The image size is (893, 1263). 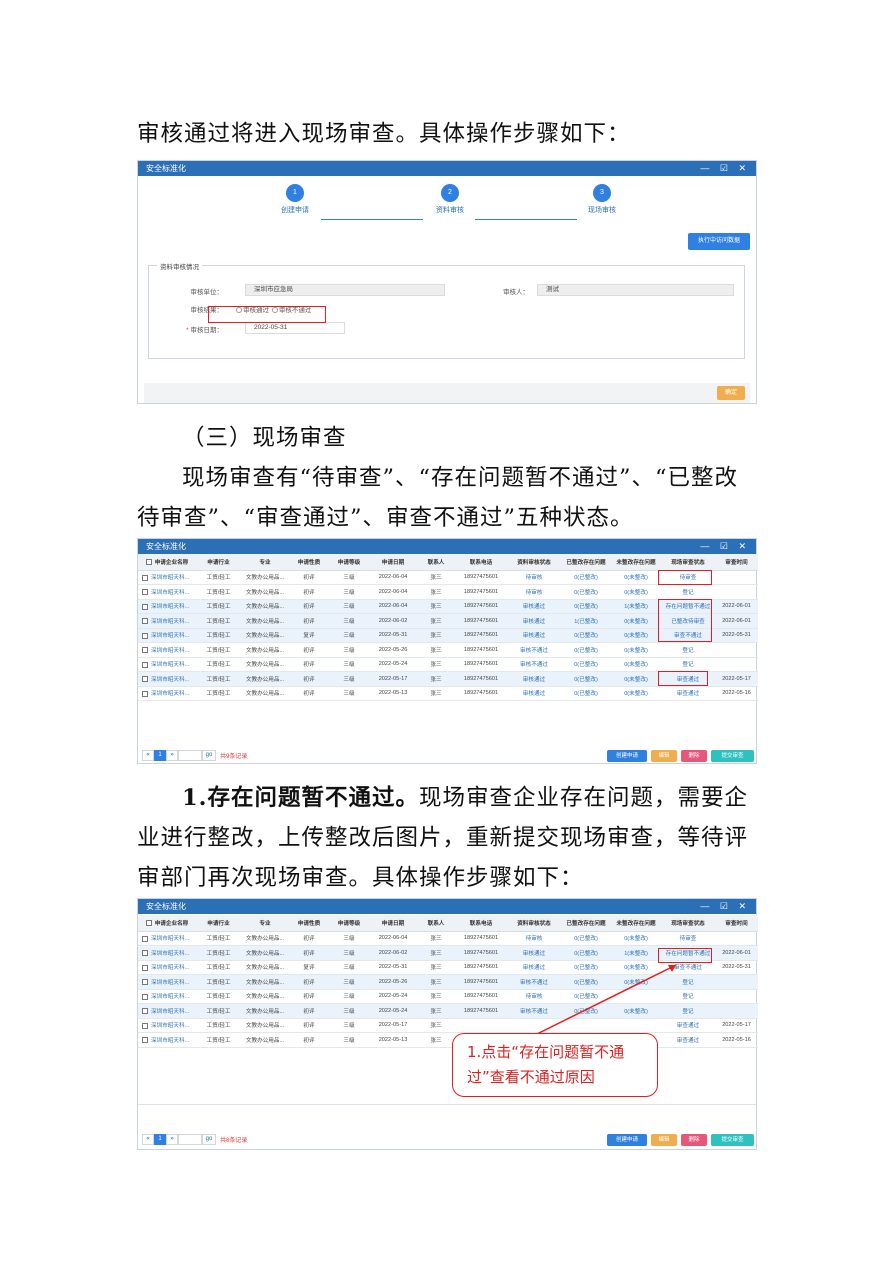 I want to click on pager-next: », so click(x=172, y=1139).